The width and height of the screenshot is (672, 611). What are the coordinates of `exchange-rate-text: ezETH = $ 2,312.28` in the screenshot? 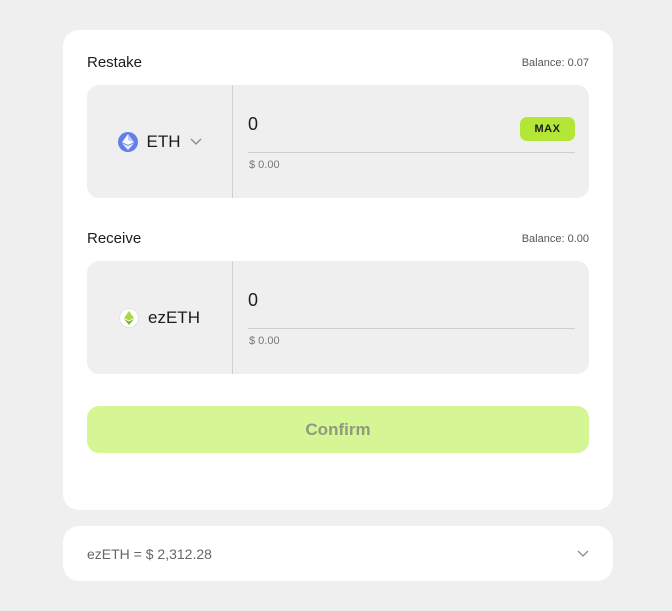 It's located at (149, 553).